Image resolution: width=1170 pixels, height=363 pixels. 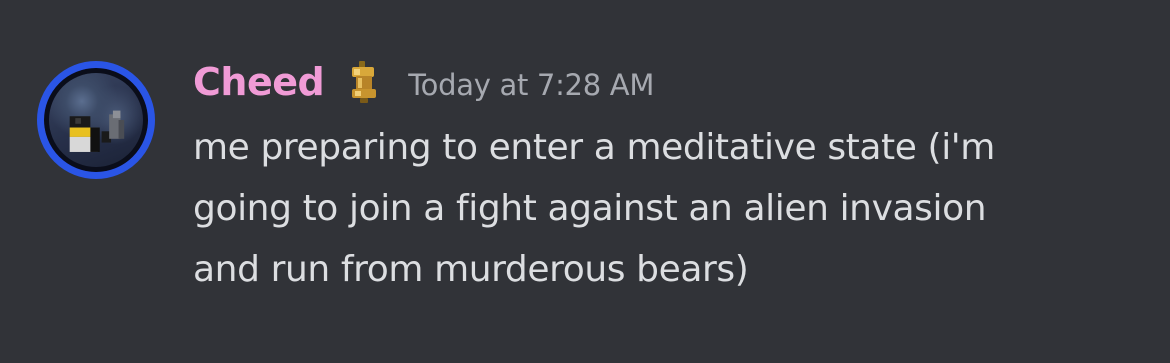 What do you see at coordinates (471, 269) in the screenshot?
I see `message-line: and run from murderous bears)` at bounding box center [471, 269].